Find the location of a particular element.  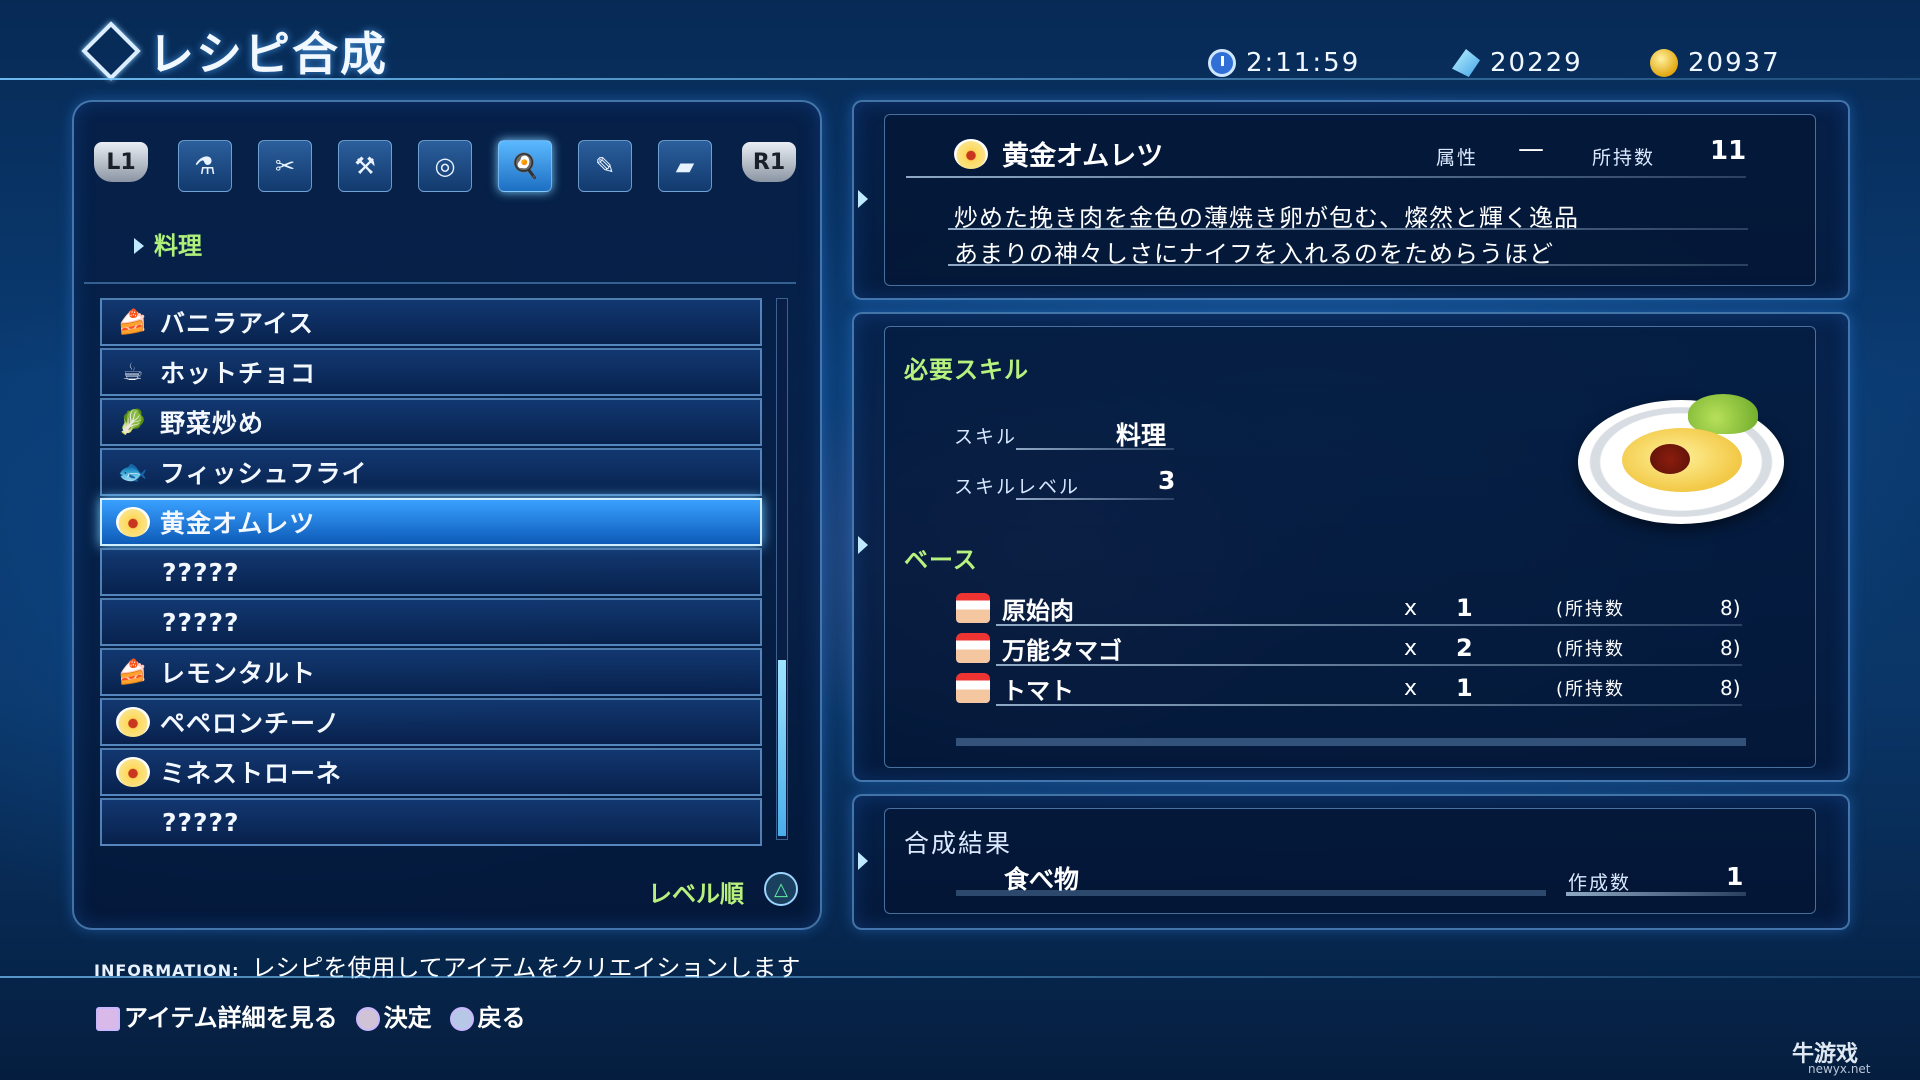

control-detail: アイテム詳細を見る is located at coordinates (217, 1015).